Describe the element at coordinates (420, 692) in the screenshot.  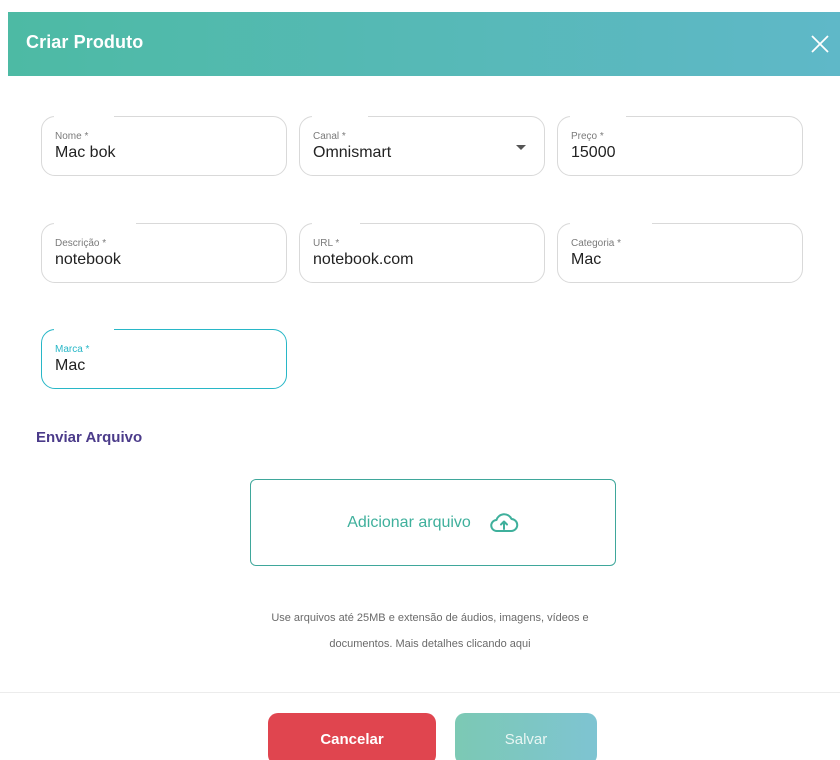
I see `footer-divider` at that location.